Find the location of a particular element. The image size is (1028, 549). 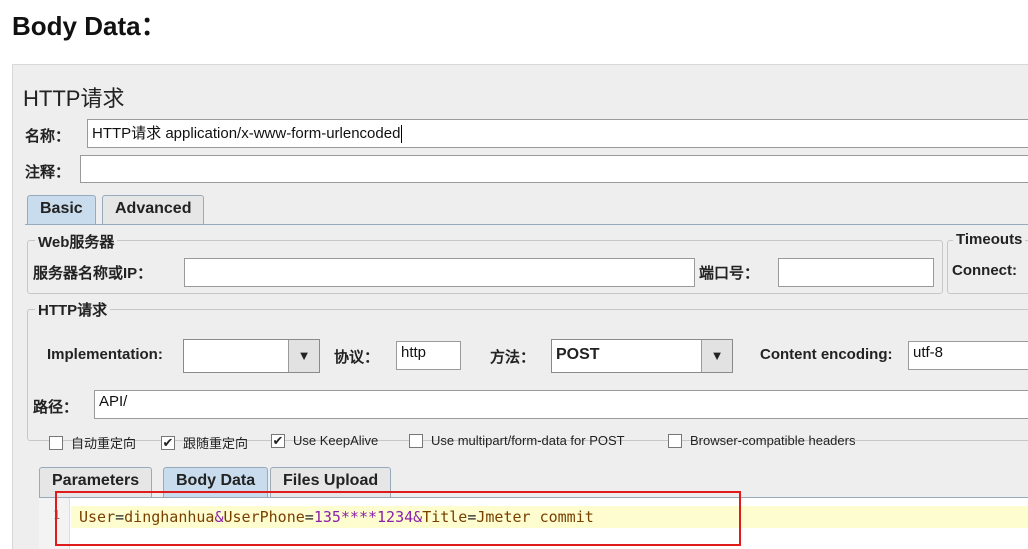

checkbox-browser-headers: Browser-compatible headers is located at coordinates (761, 440).